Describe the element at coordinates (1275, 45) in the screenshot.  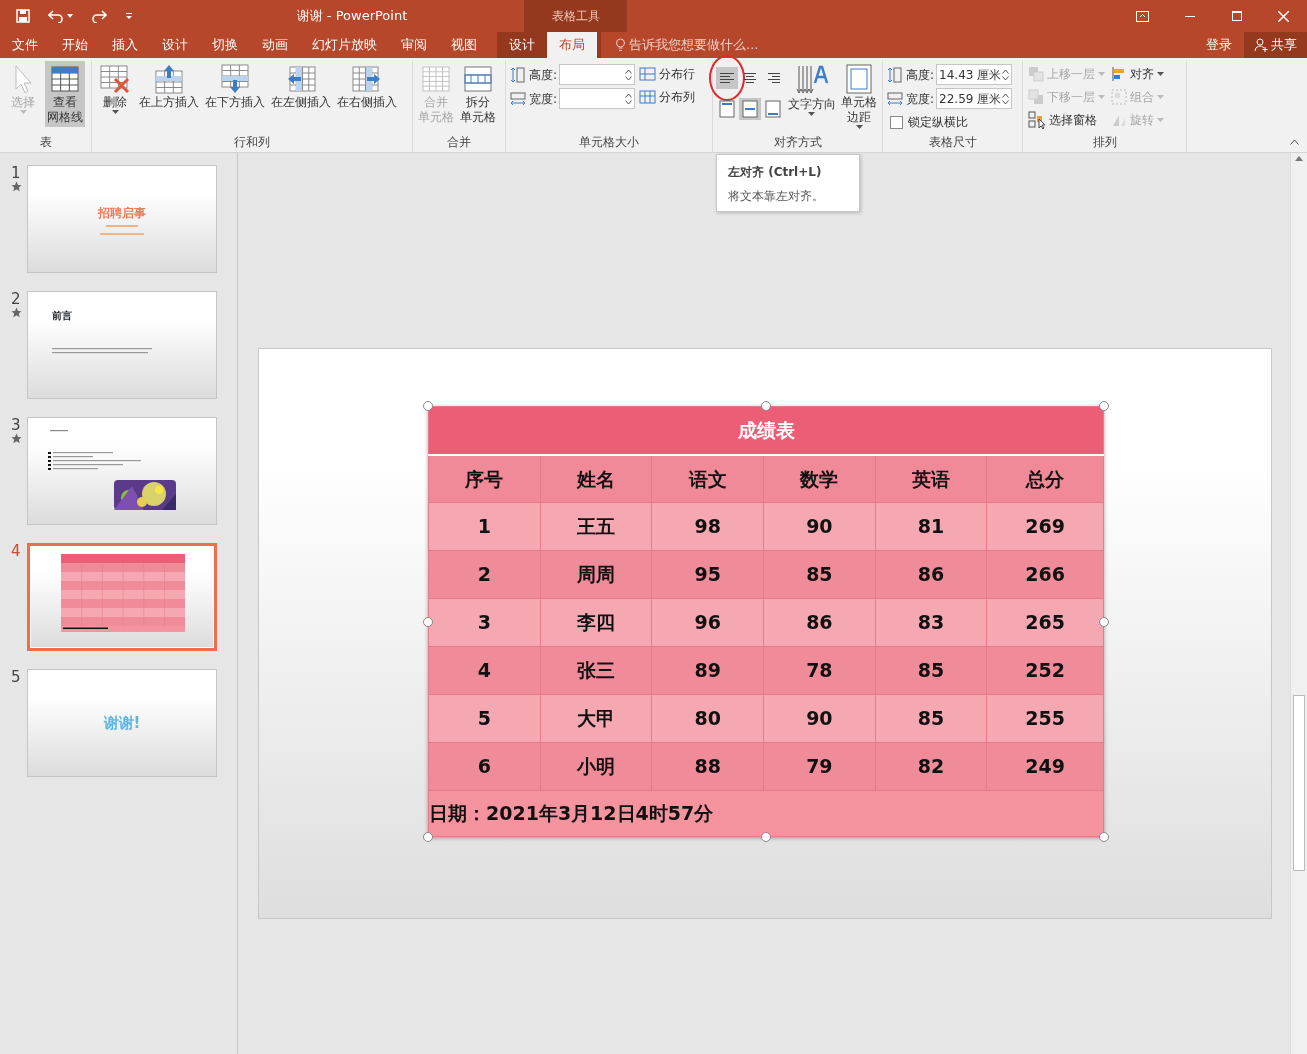
I see `share-button: 共享` at that location.